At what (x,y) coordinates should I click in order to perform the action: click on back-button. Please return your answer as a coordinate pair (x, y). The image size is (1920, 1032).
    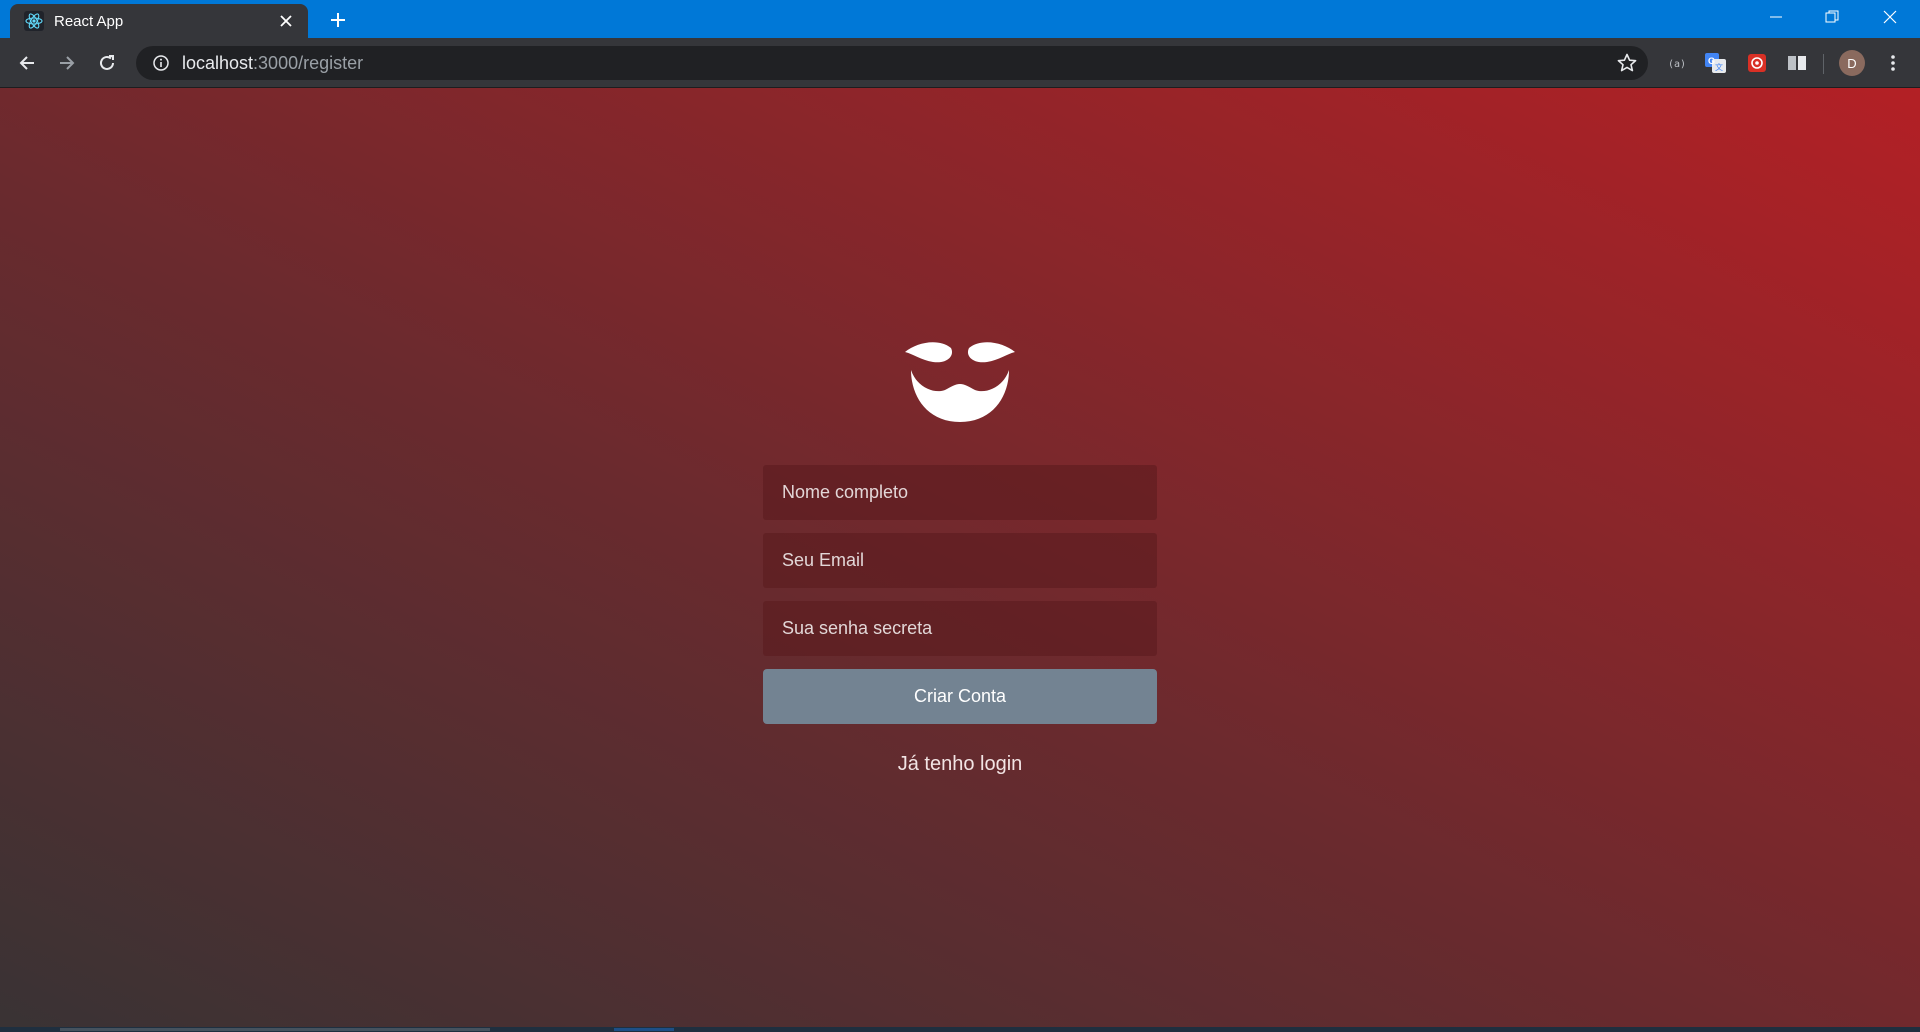
    Looking at the image, I should click on (27, 63).